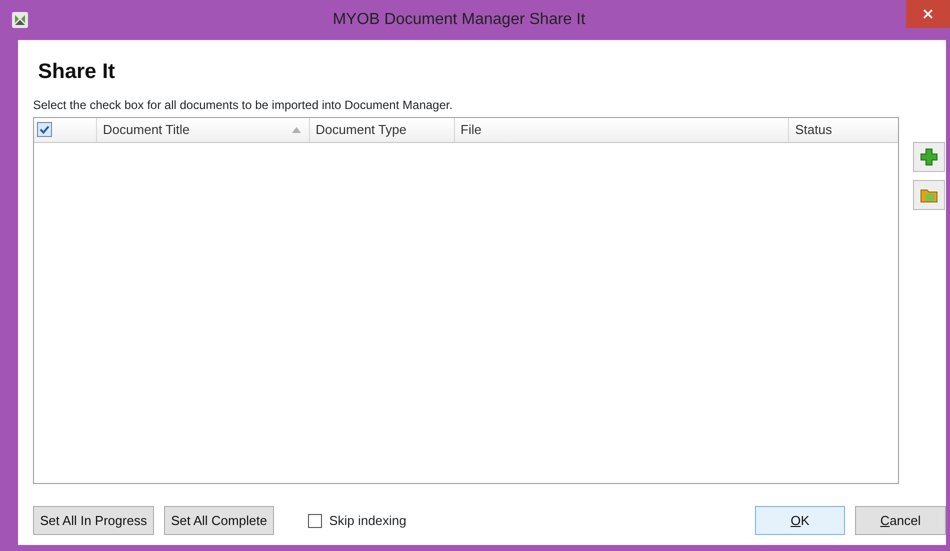 This screenshot has width=950, height=551. Describe the element at coordinates (315, 521) in the screenshot. I see `skip-indexing-checkbox` at that location.